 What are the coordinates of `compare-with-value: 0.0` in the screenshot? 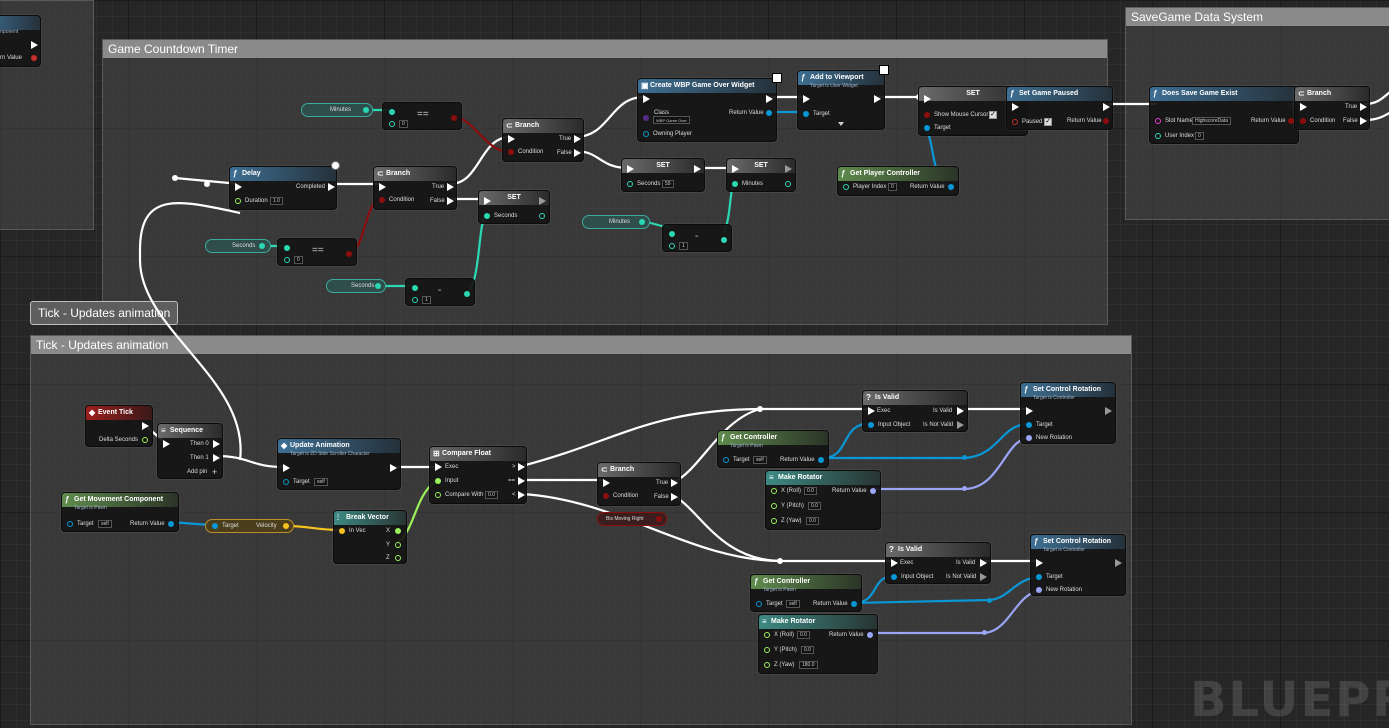 It's located at (491, 495).